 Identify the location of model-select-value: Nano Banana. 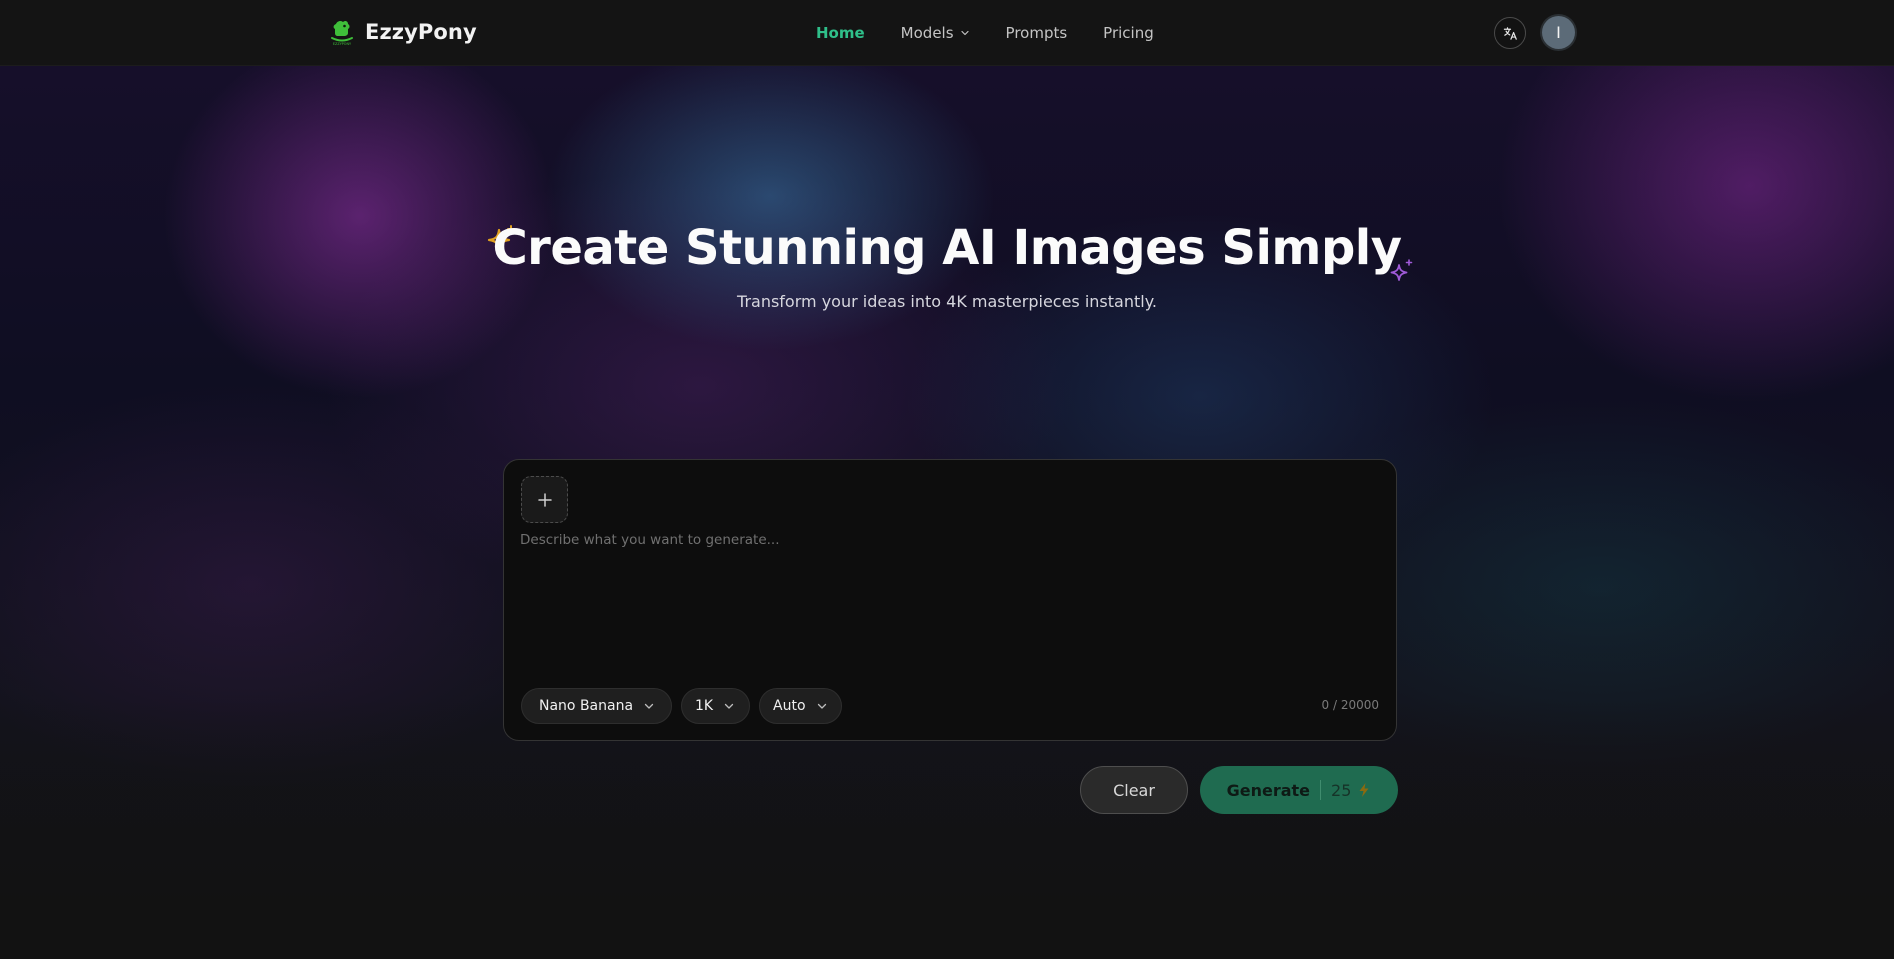
(586, 706).